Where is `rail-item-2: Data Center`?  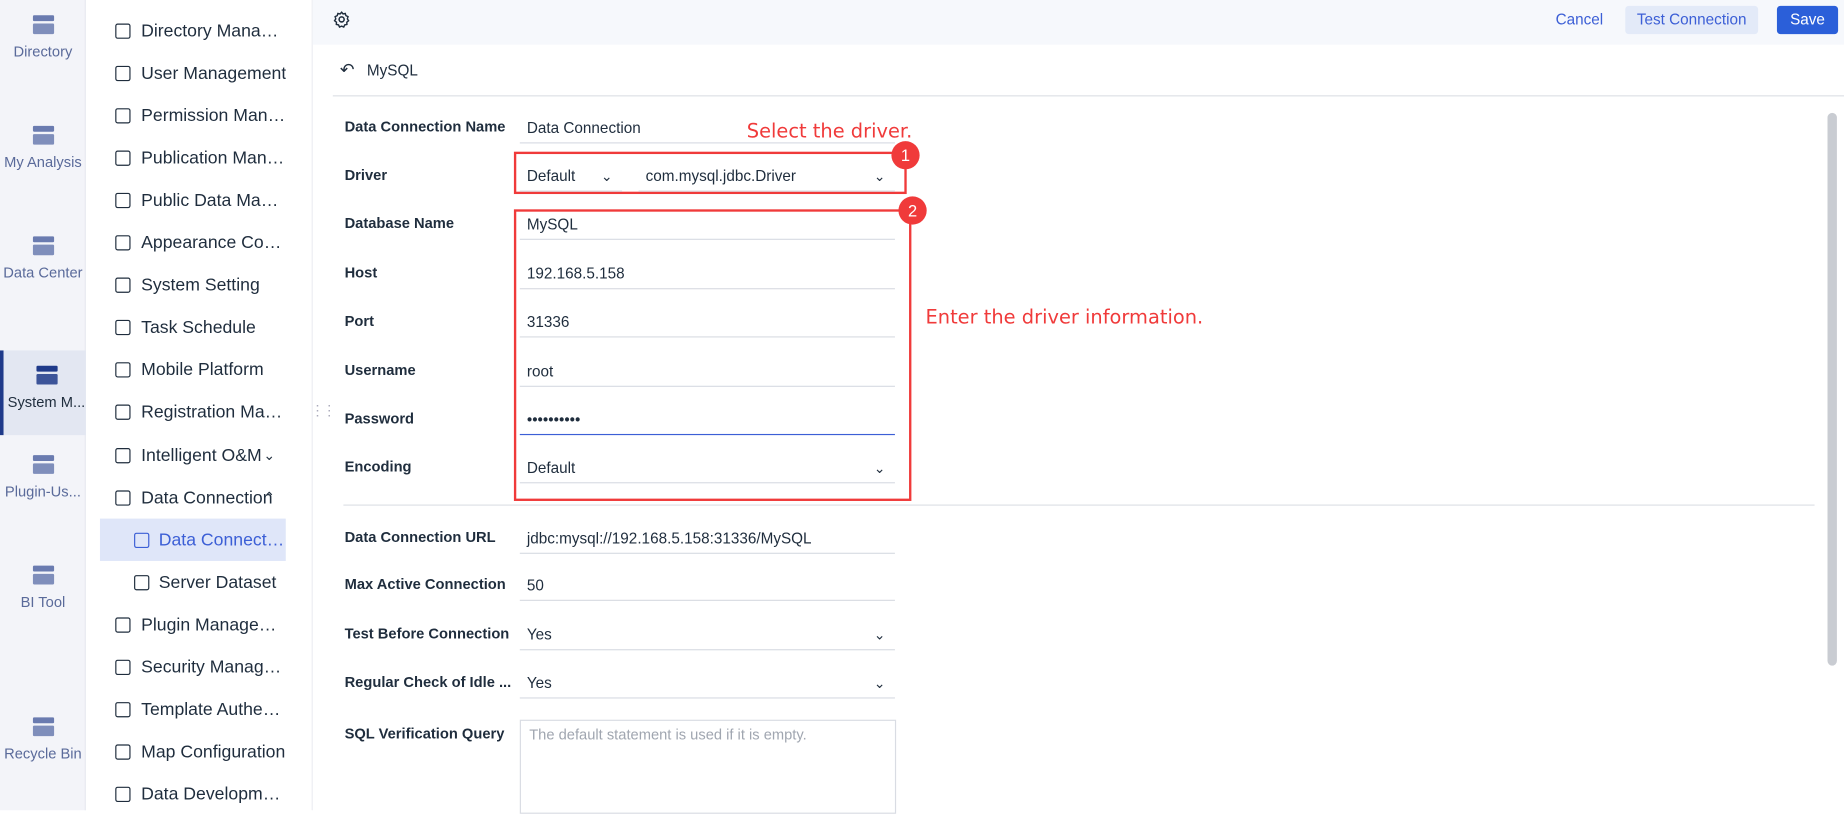
rail-item-2: Data Center is located at coordinates (43, 263).